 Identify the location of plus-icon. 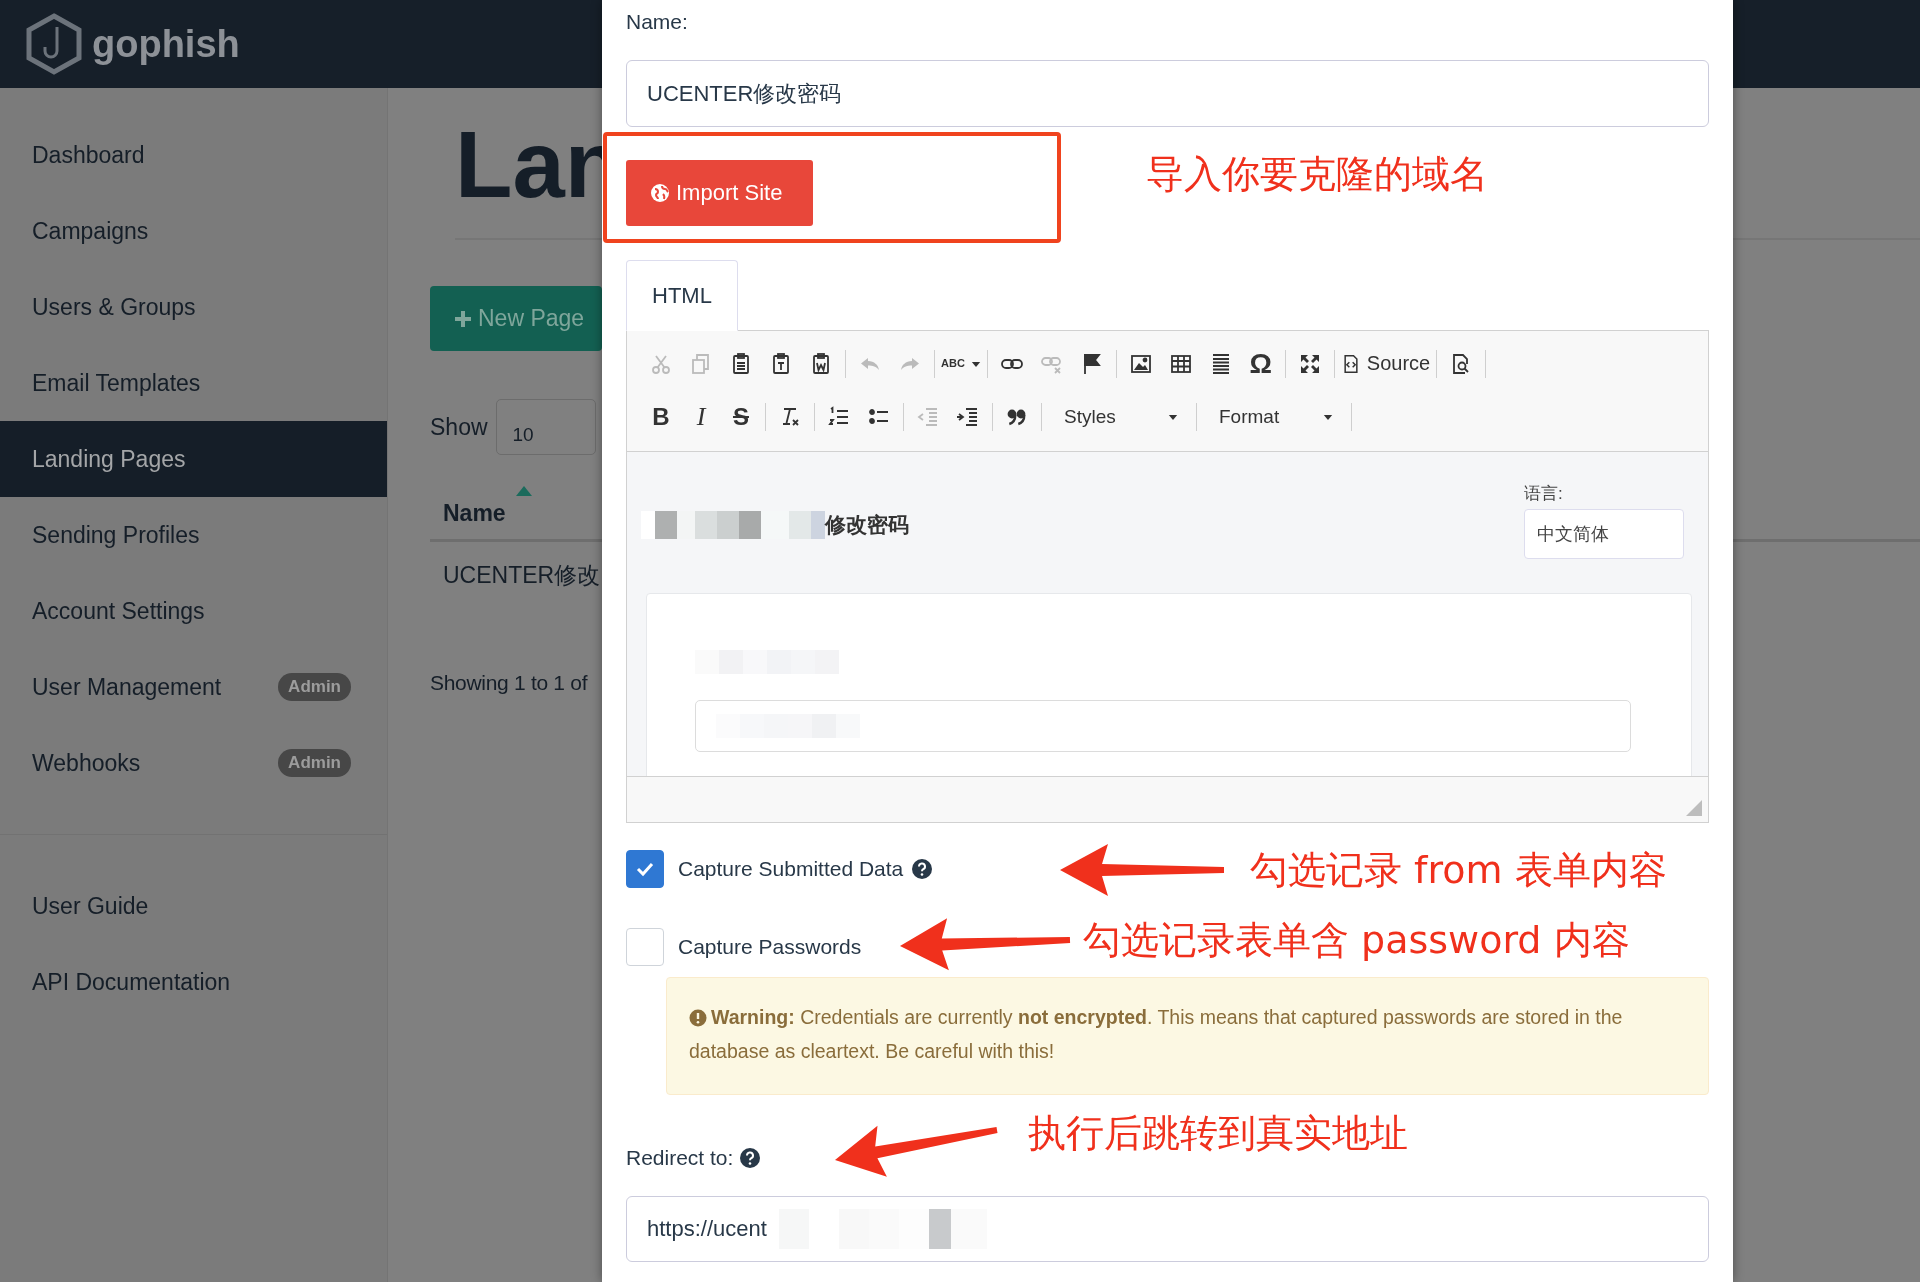
(463, 318).